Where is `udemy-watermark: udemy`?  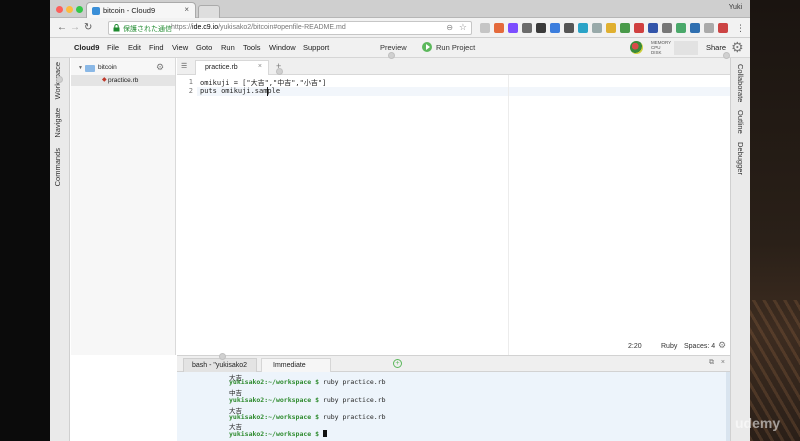 udemy-watermark: udemy is located at coordinates (758, 423).